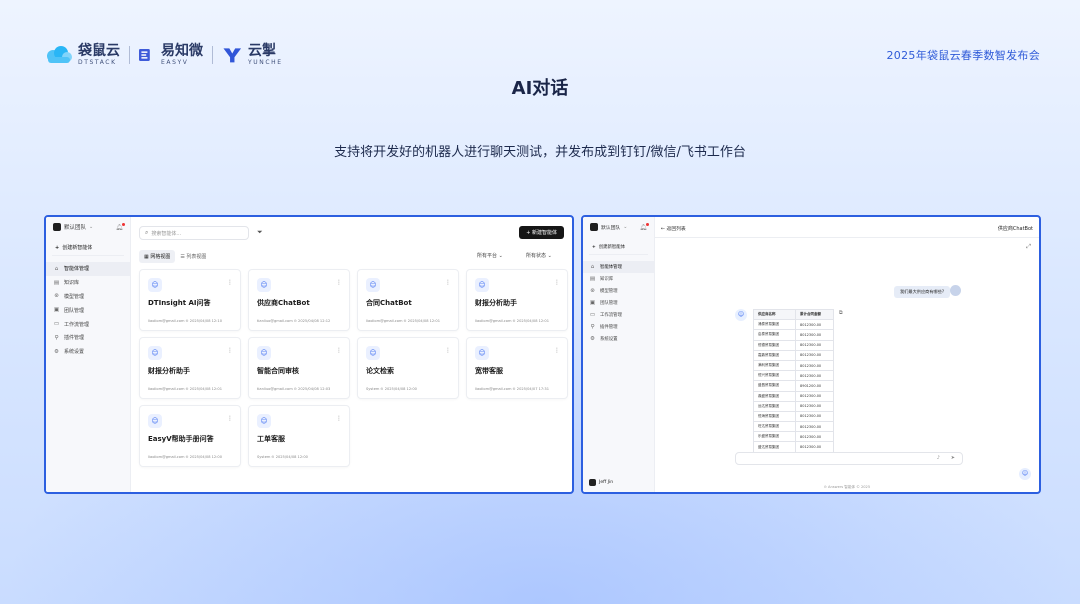  Describe the element at coordinates (283, 303) in the screenshot. I see `agent-name: 供应商ChatBot` at that location.